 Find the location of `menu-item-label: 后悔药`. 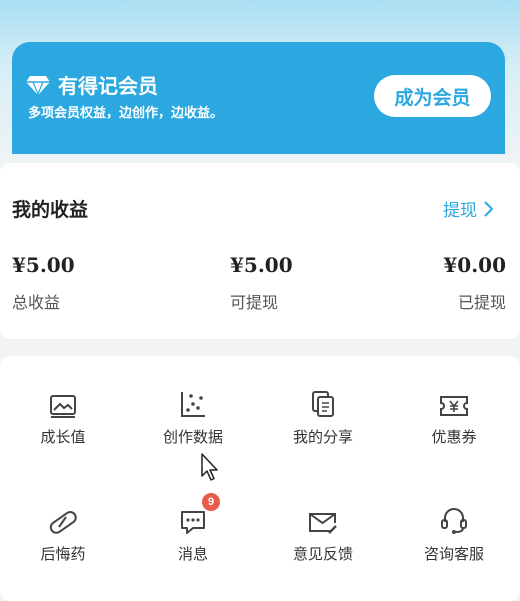

menu-item-label: 后悔药 is located at coordinates (63, 554).